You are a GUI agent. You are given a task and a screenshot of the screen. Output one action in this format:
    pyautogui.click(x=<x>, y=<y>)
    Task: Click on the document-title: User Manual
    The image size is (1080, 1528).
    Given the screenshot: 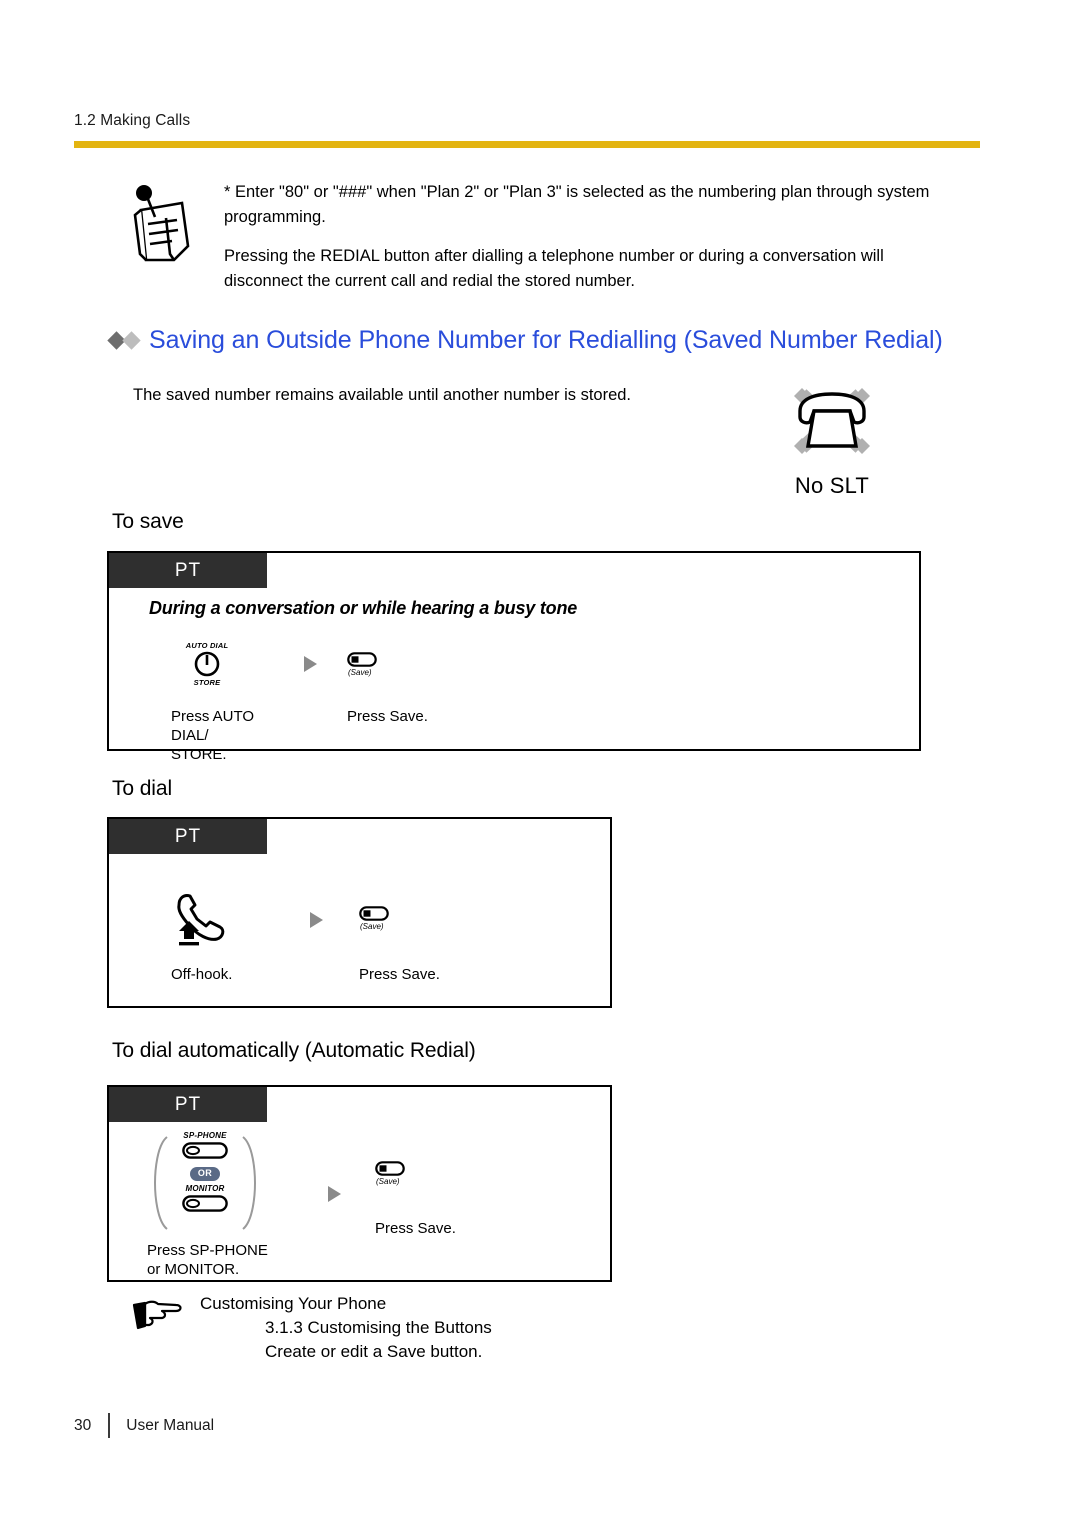 What is the action you would take?
    pyautogui.click(x=170, y=1425)
    